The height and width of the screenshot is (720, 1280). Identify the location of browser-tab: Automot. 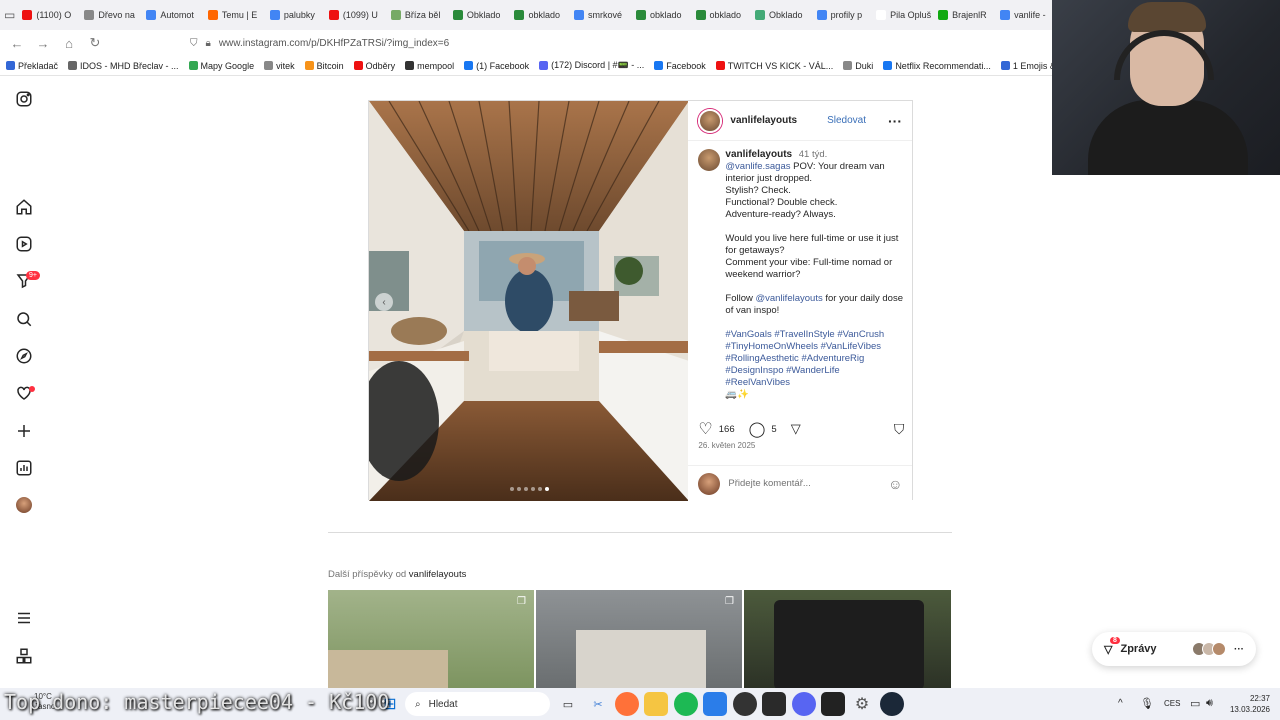
(170, 15).